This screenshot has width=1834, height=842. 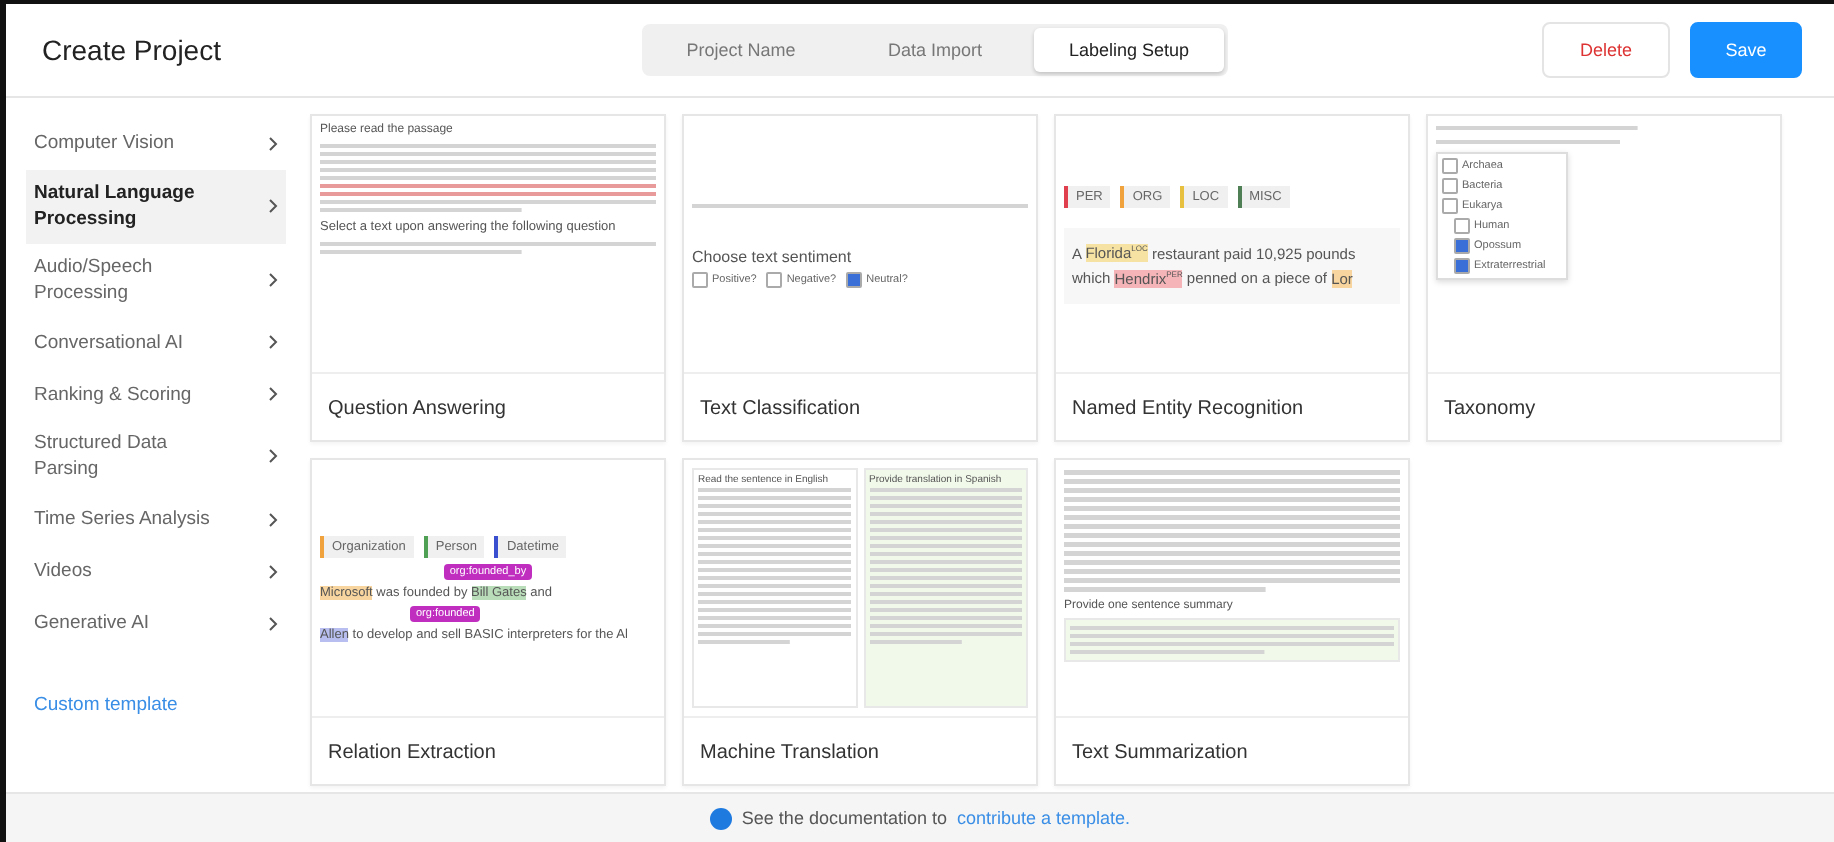 I want to click on template-title: Named Entity Recognition, so click(x=1188, y=410).